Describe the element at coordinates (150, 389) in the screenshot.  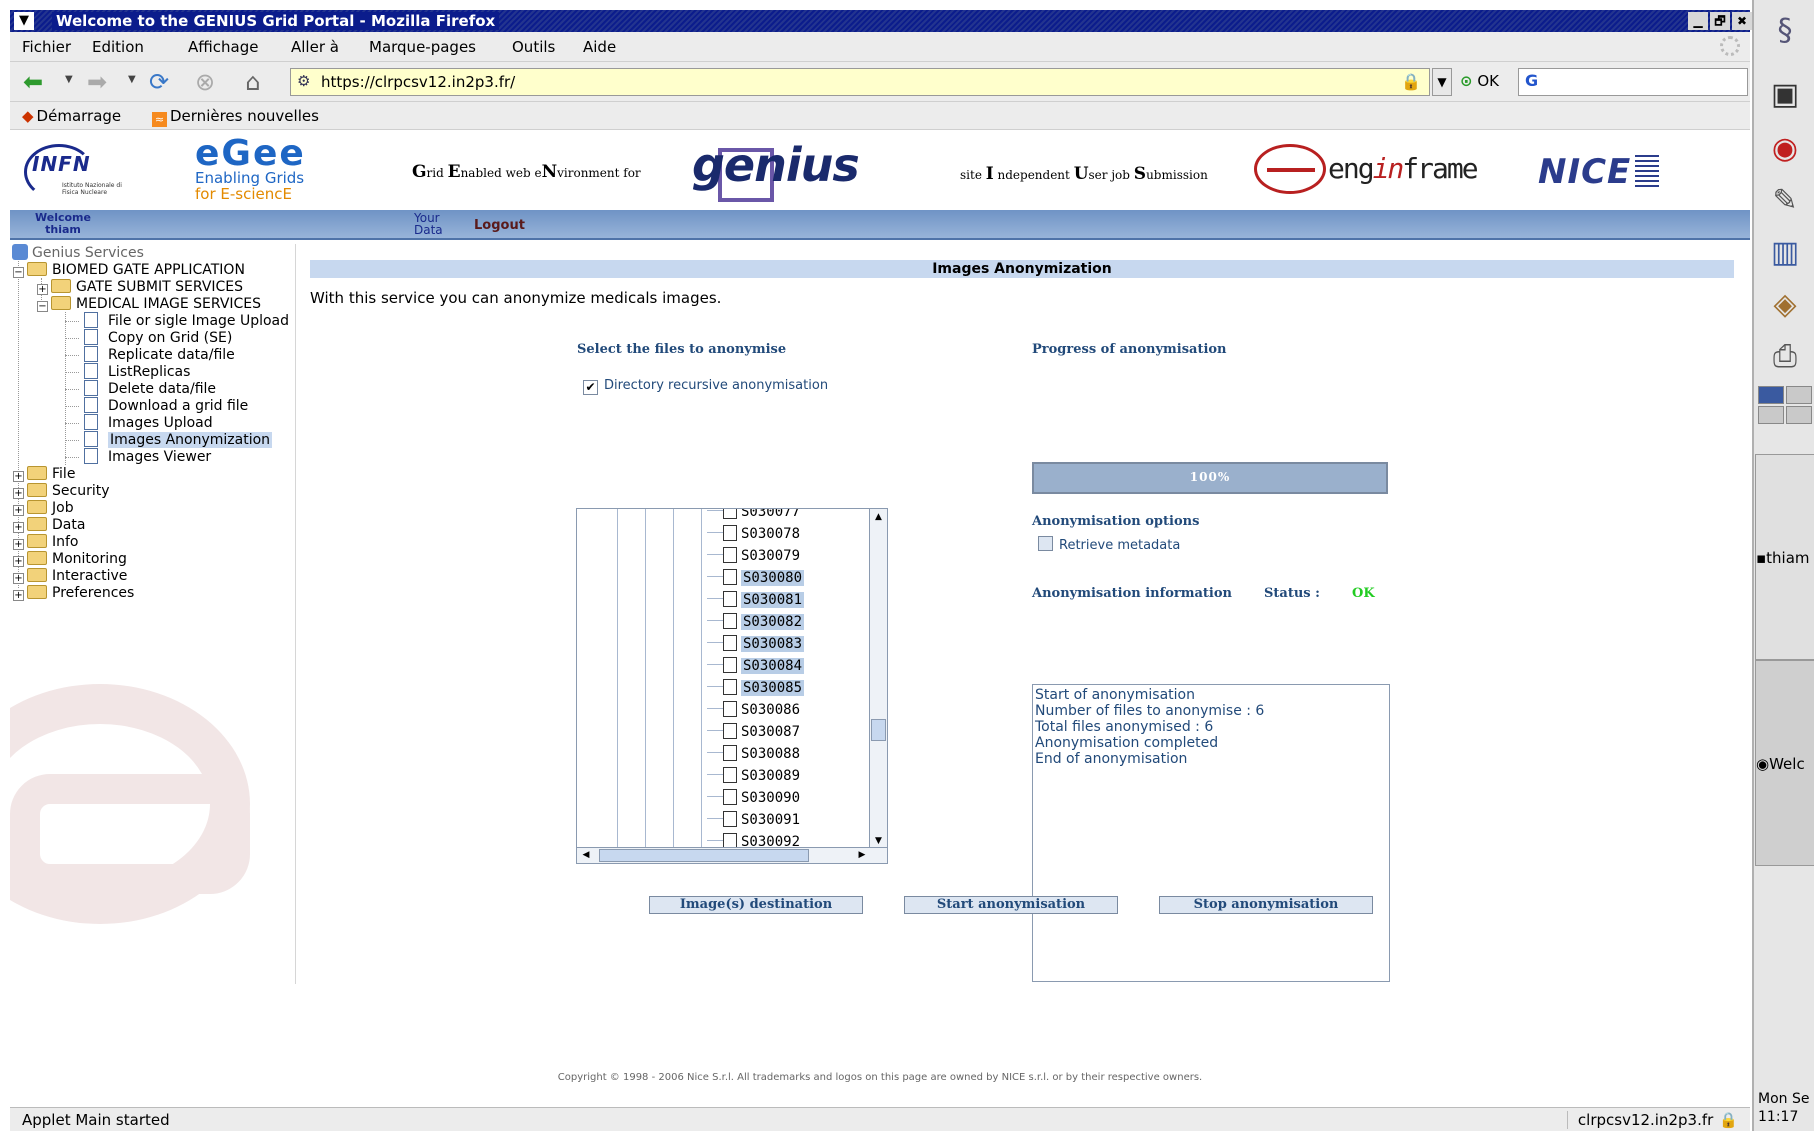
I see `tree-item-delete: Delete data/file` at that location.